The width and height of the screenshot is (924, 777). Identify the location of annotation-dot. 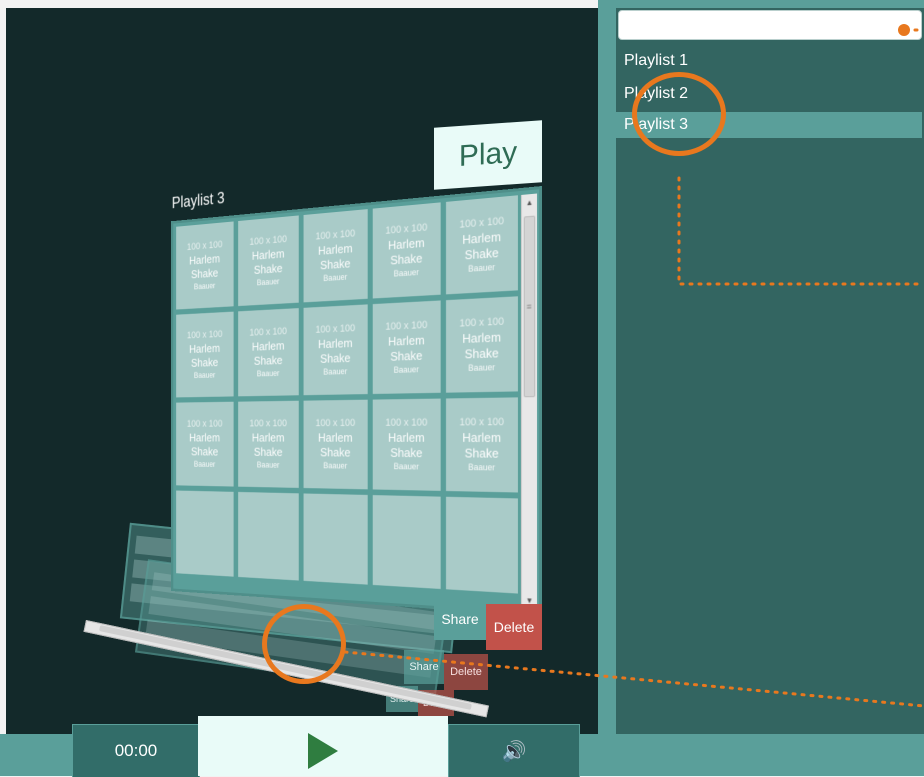
(904, 30).